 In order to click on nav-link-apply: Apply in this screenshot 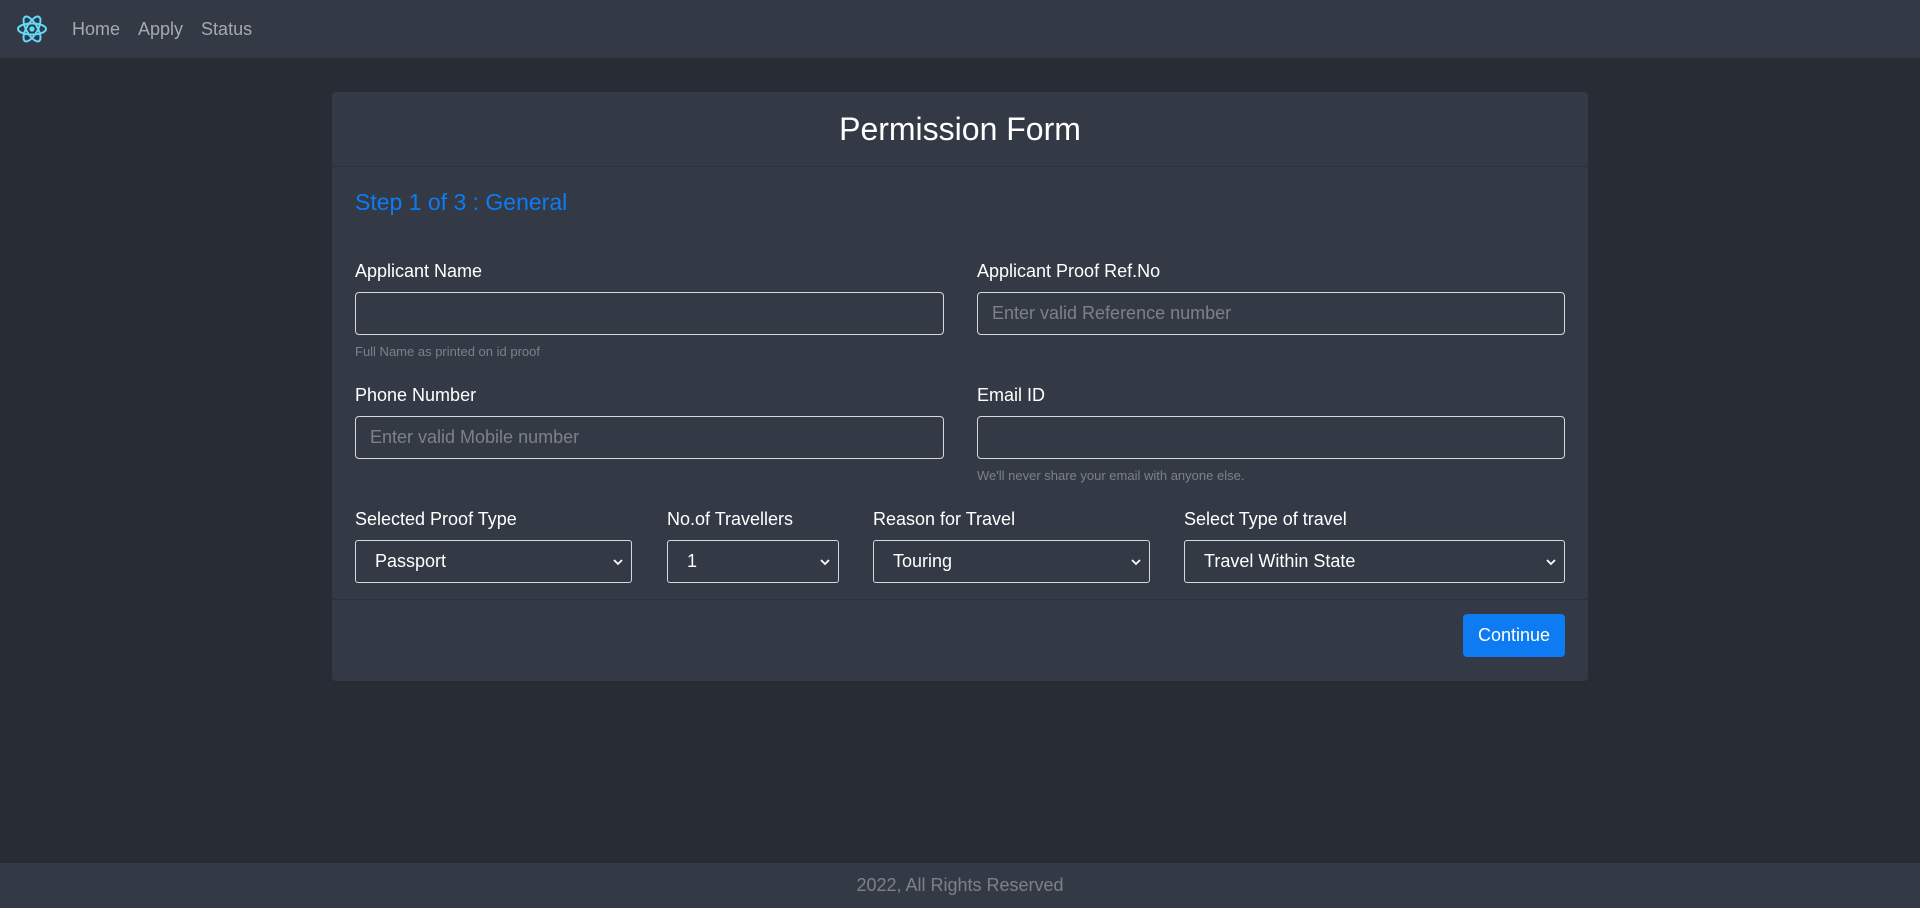, I will do `click(160, 29)`.